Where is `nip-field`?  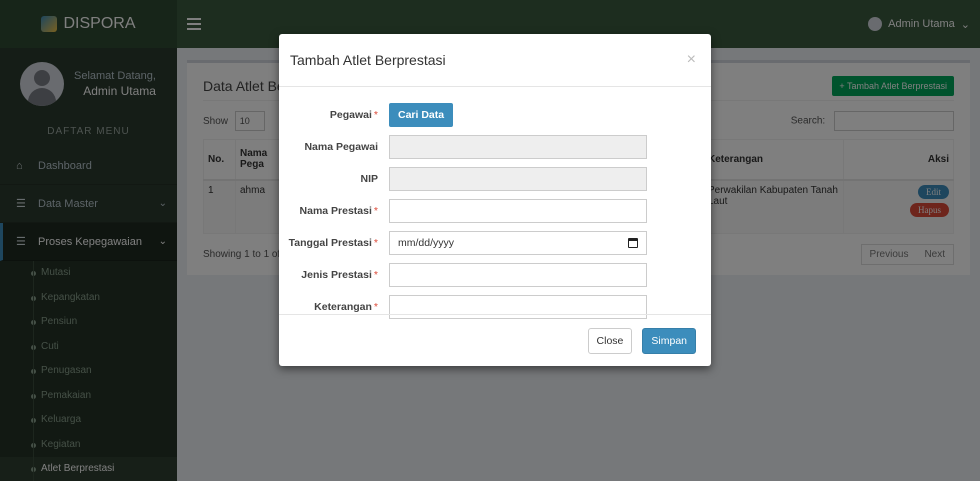
nip-field is located at coordinates (518, 179).